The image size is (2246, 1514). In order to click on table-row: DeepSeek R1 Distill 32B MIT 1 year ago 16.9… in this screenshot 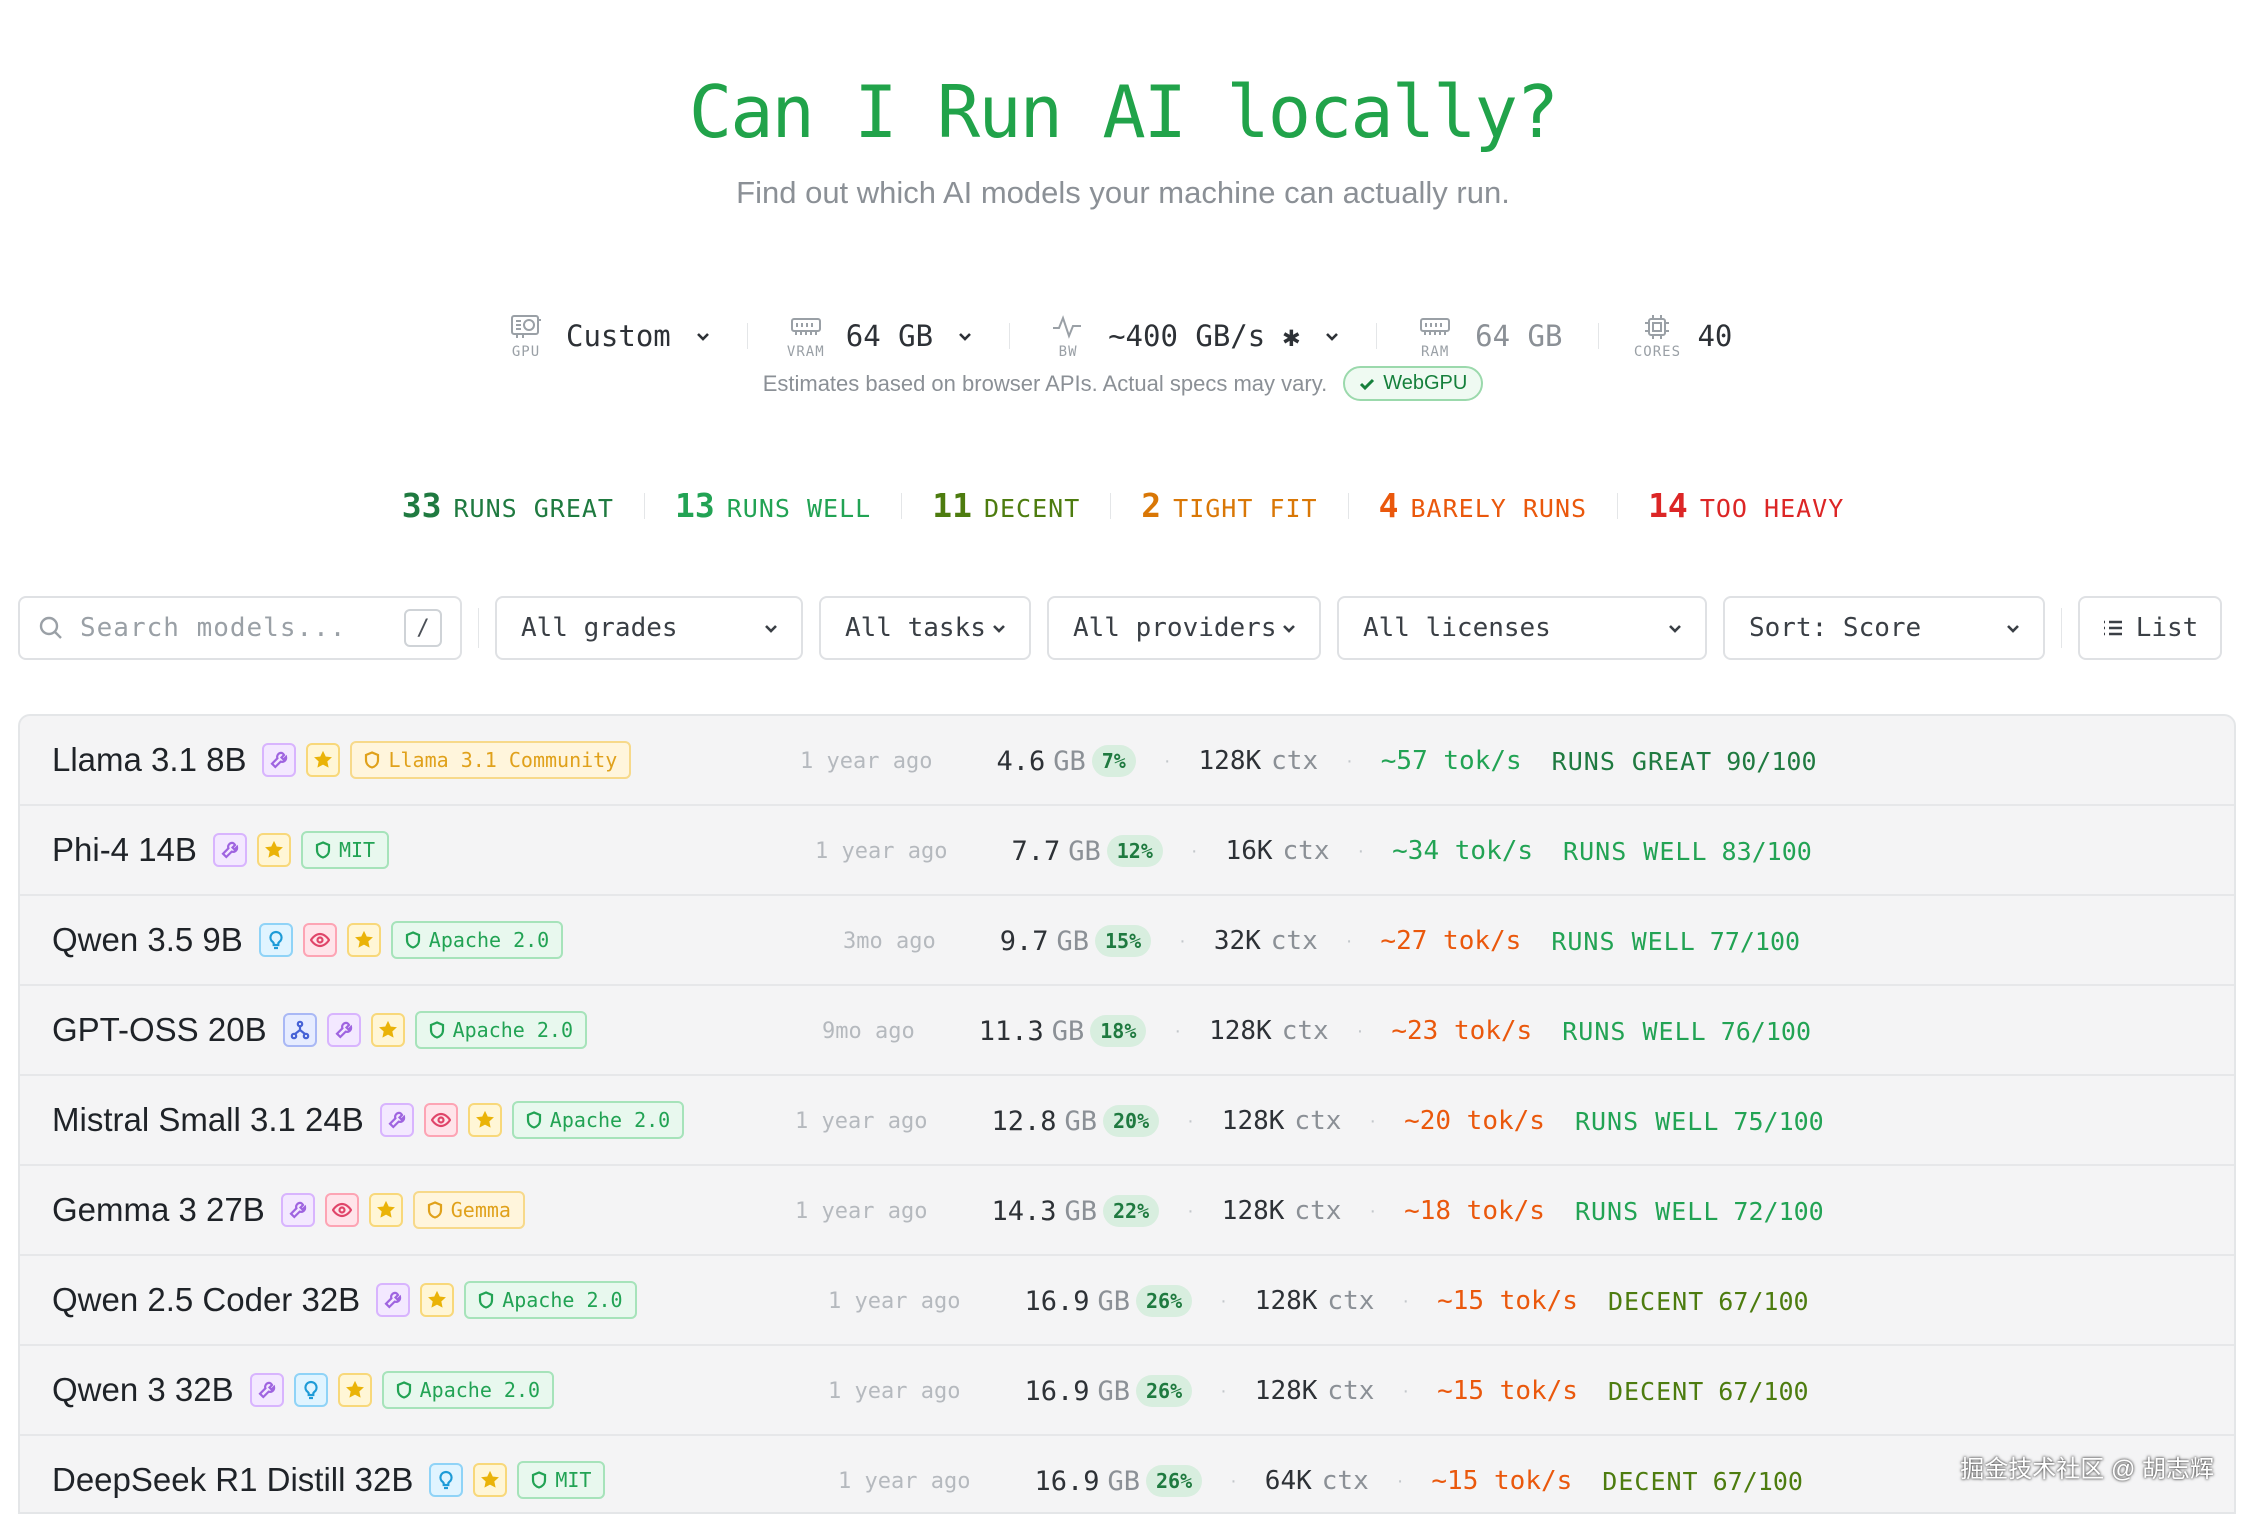, I will do `click(1127, 1474)`.